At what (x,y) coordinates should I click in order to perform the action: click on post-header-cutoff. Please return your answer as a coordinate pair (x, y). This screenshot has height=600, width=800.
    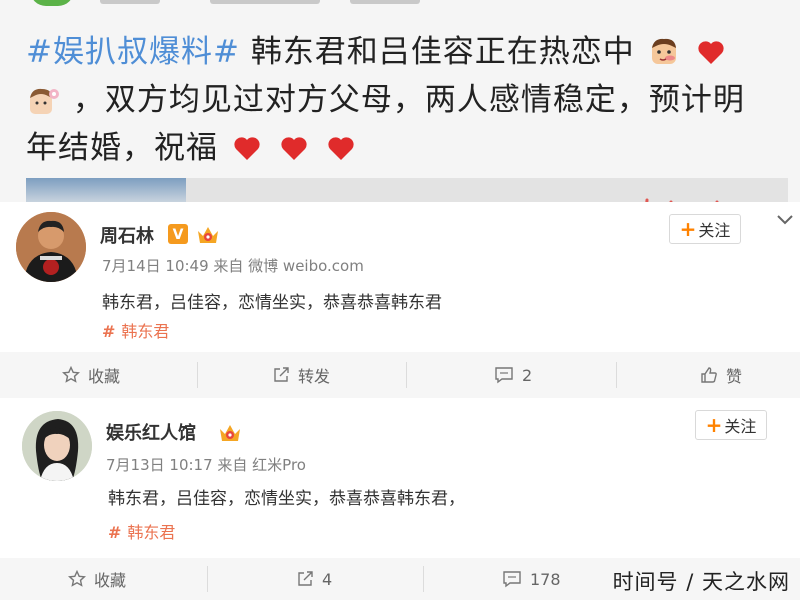
    Looking at the image, I should click on (255, 3).